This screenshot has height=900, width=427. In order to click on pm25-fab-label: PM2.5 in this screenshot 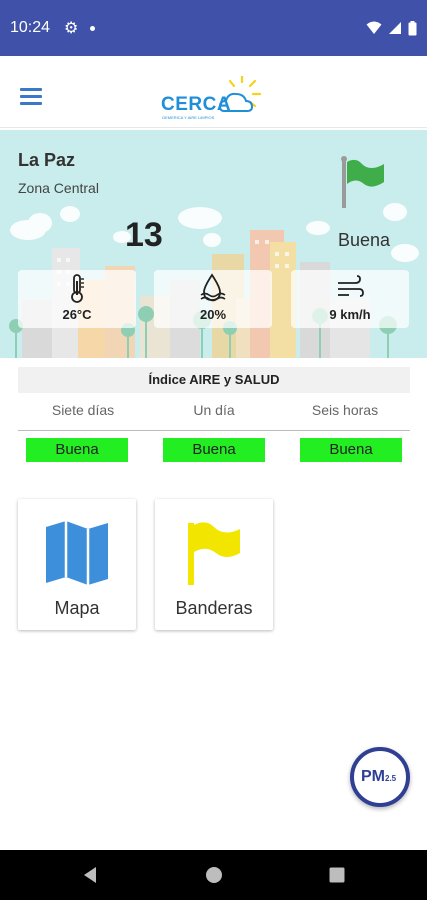, I will do `click(379, 776)`.